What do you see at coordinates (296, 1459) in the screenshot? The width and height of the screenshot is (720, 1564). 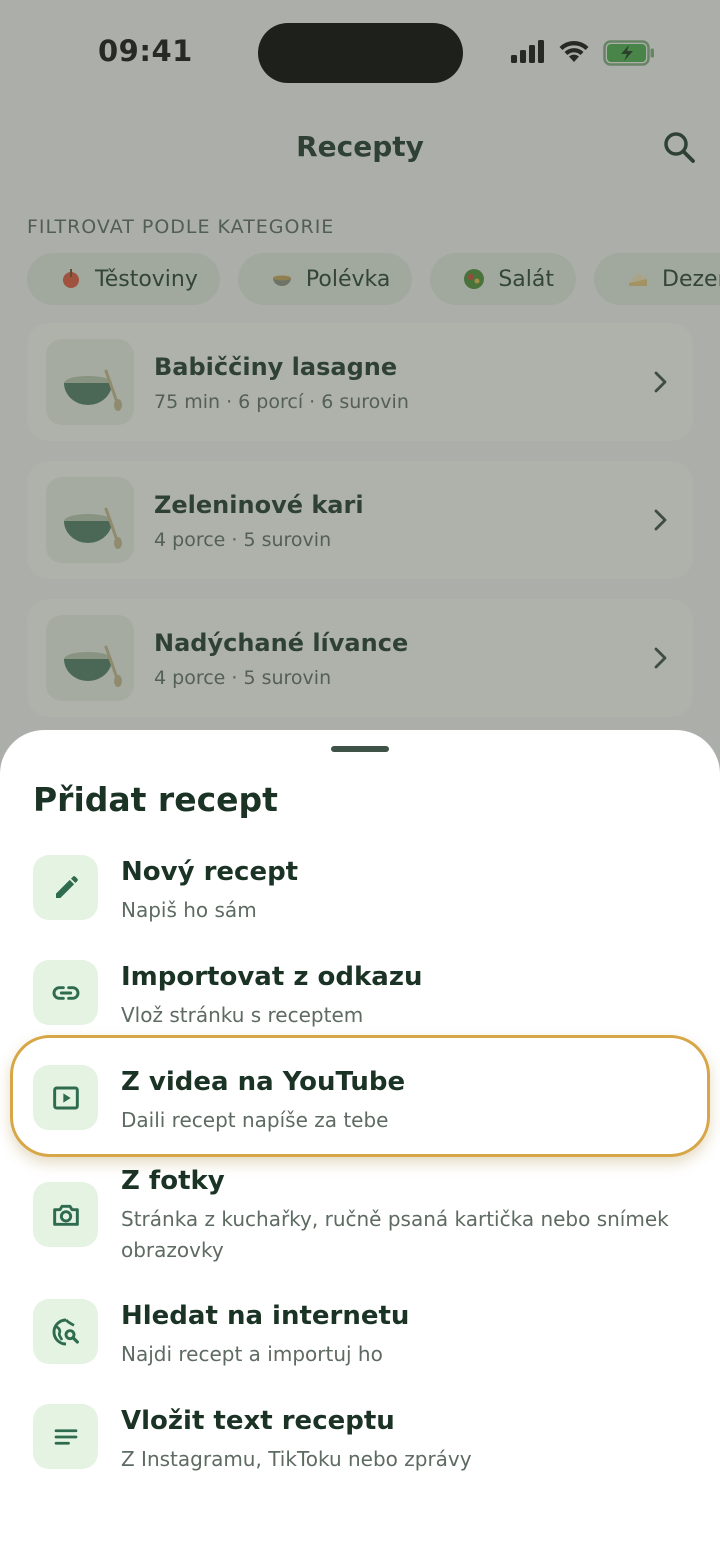 I see `option-subtitle: Z Instagramu, TikToku nebo zprávy` at bounding box center [296, 1459].